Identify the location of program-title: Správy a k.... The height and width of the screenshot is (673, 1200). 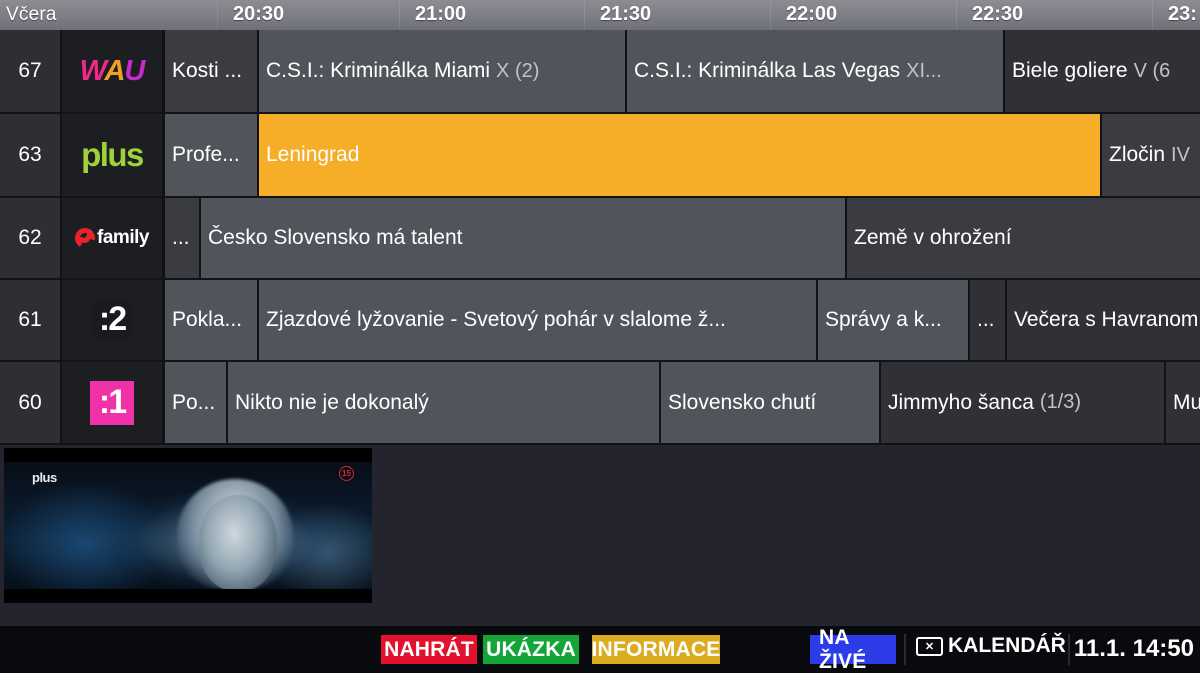
(883, 319).